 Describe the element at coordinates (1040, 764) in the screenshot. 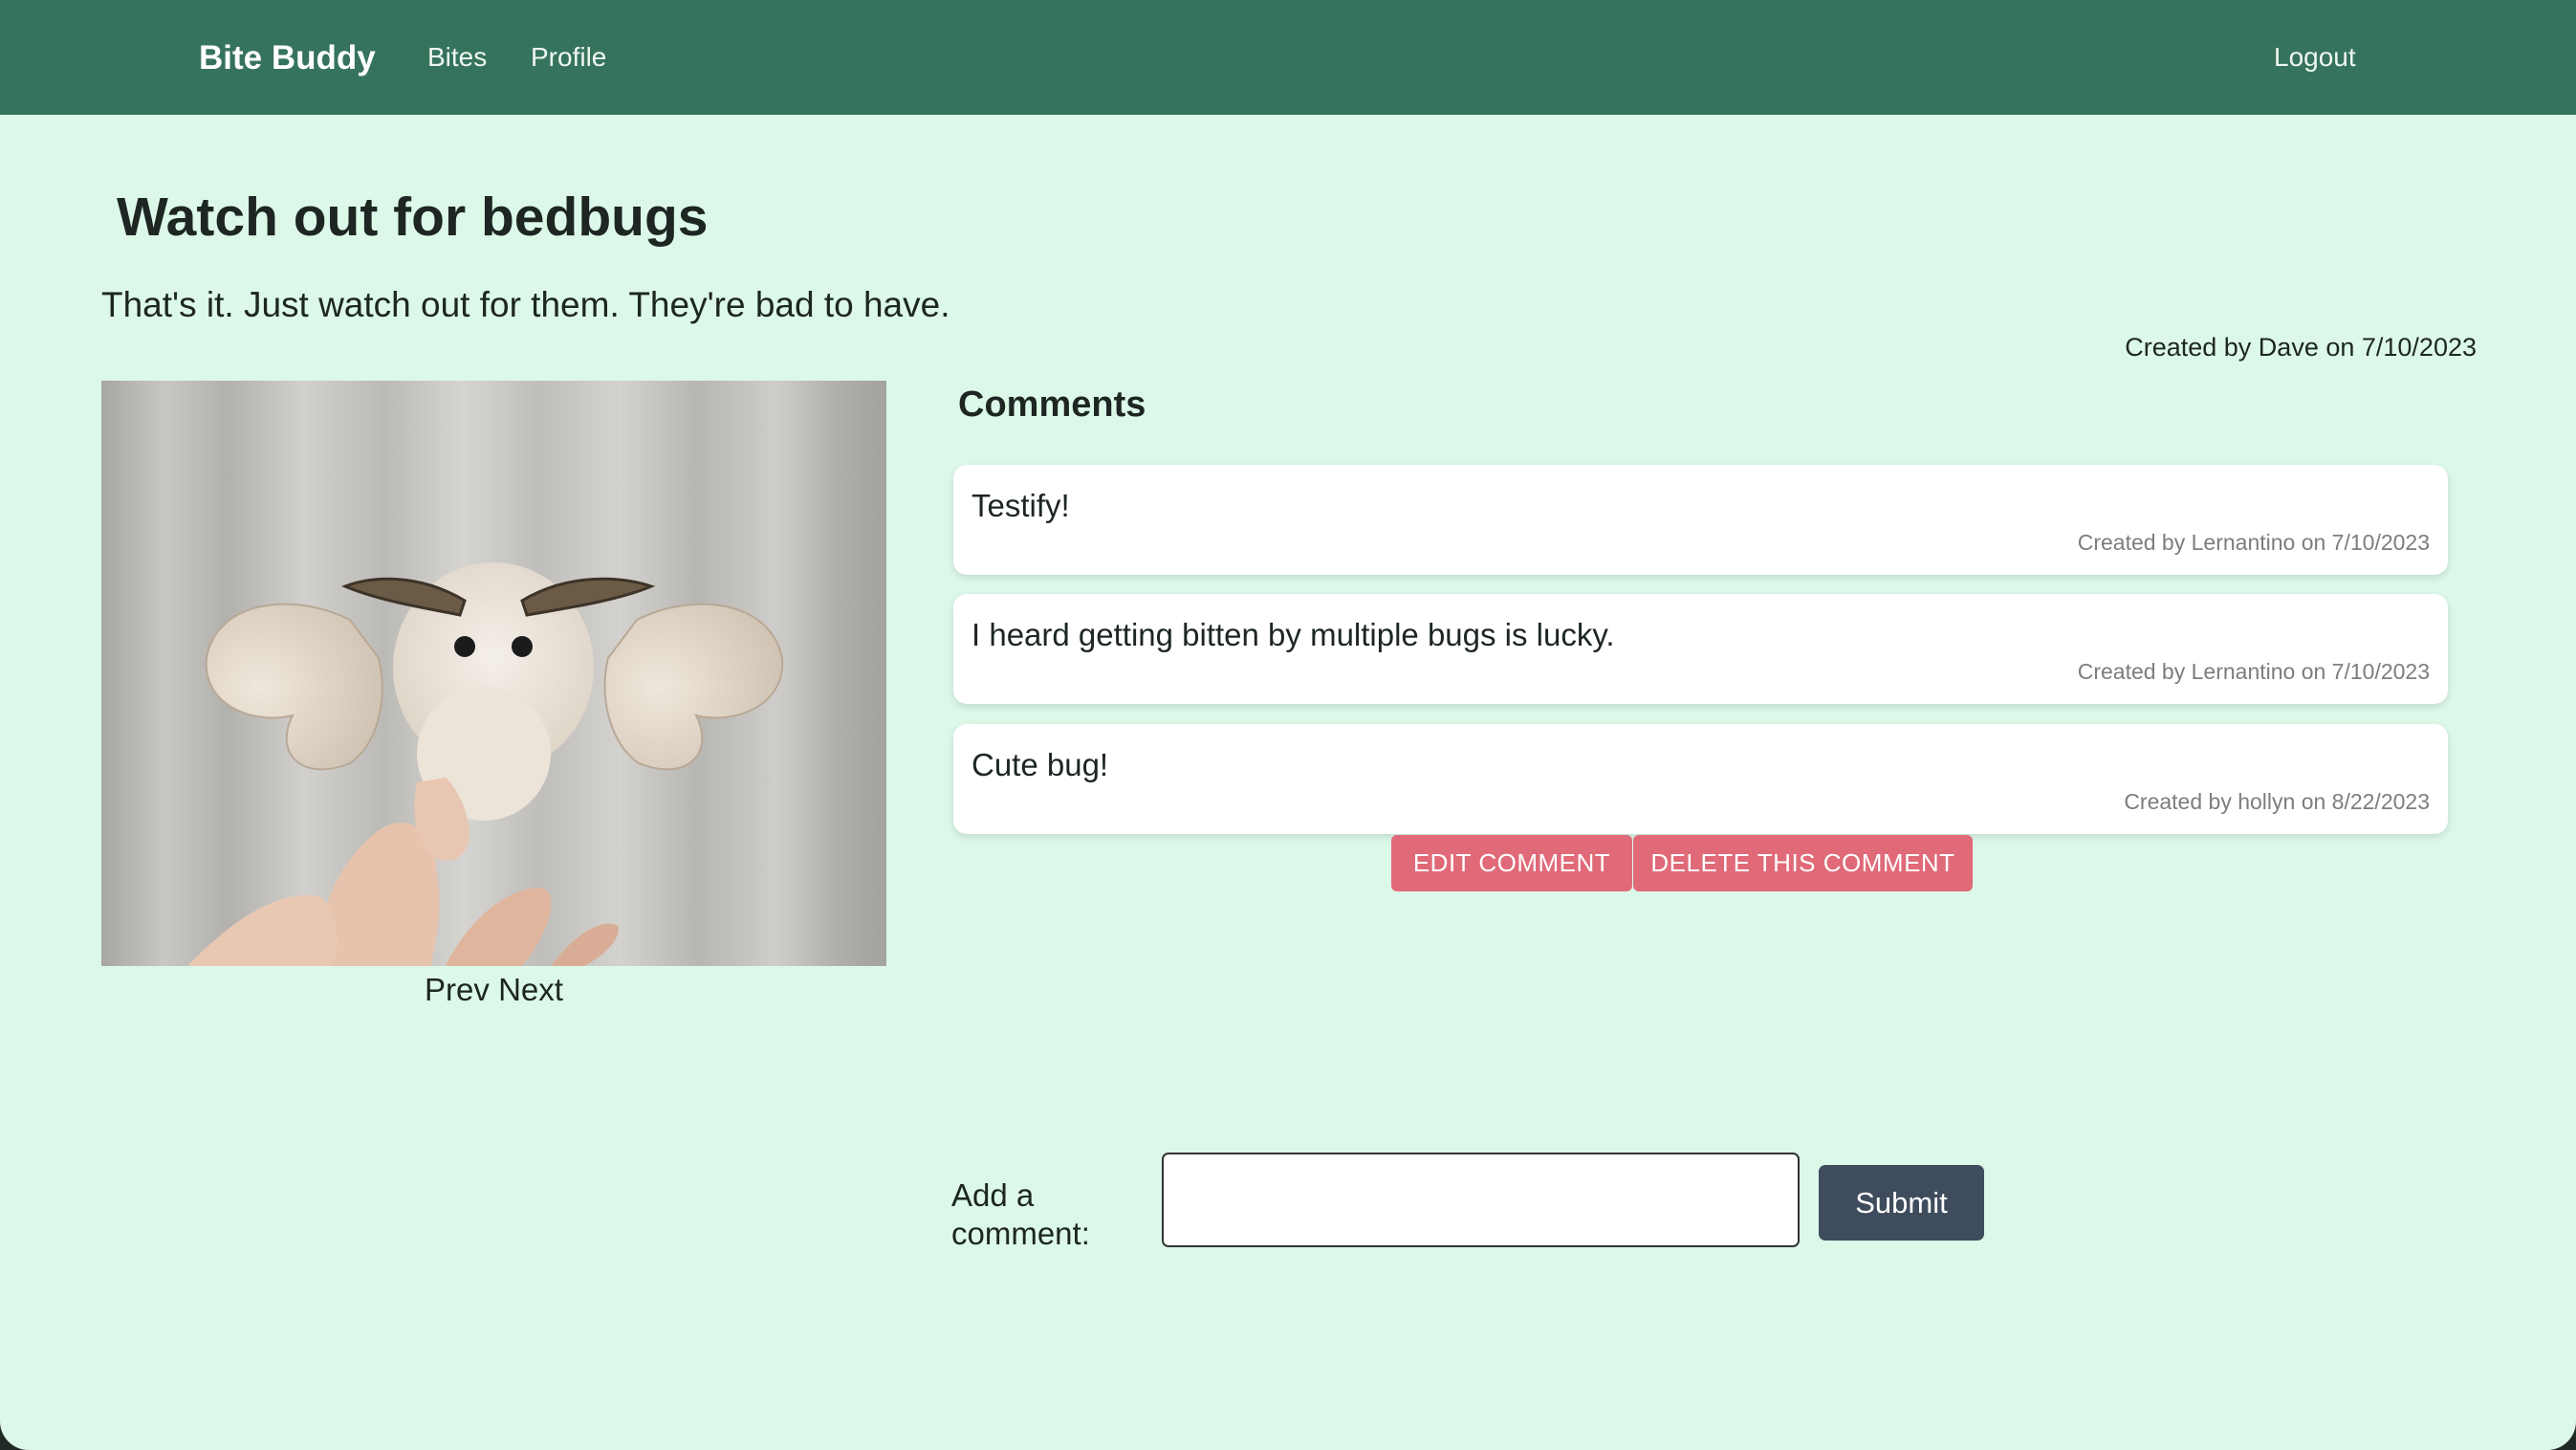

I see `comment-text: Cute bug!` at that location.